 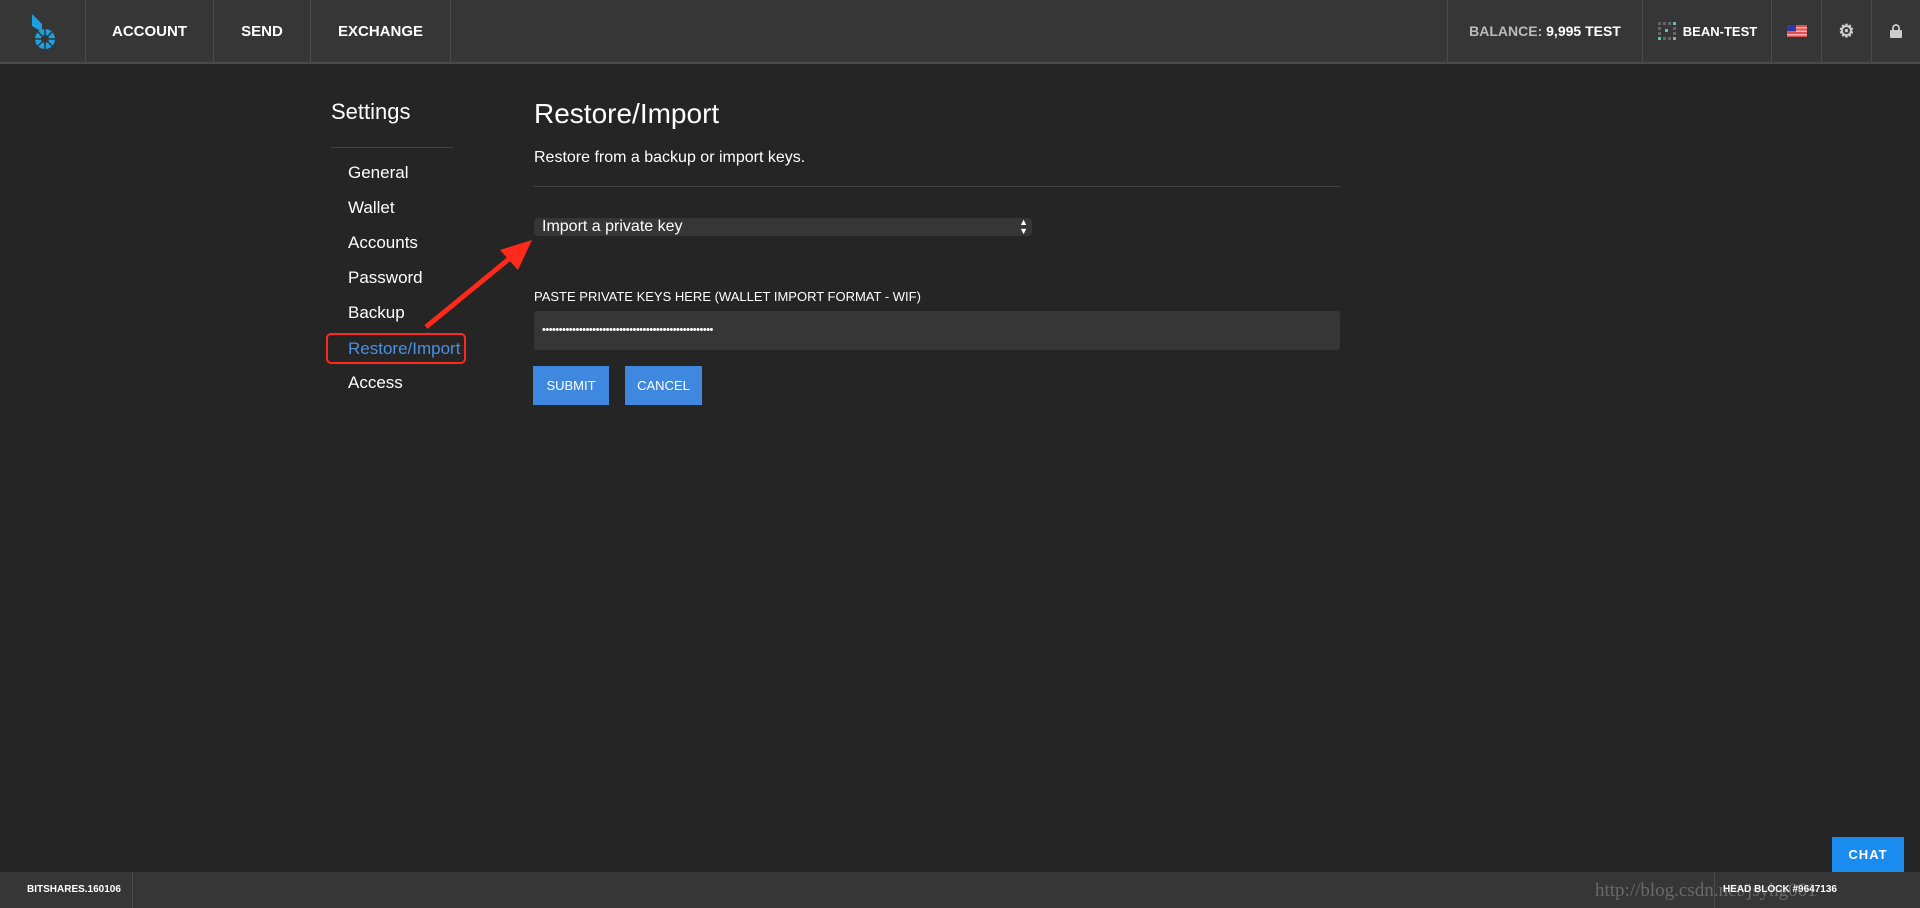 I want to click on submit-button: SUBMIT, so click(x=571, y=385).